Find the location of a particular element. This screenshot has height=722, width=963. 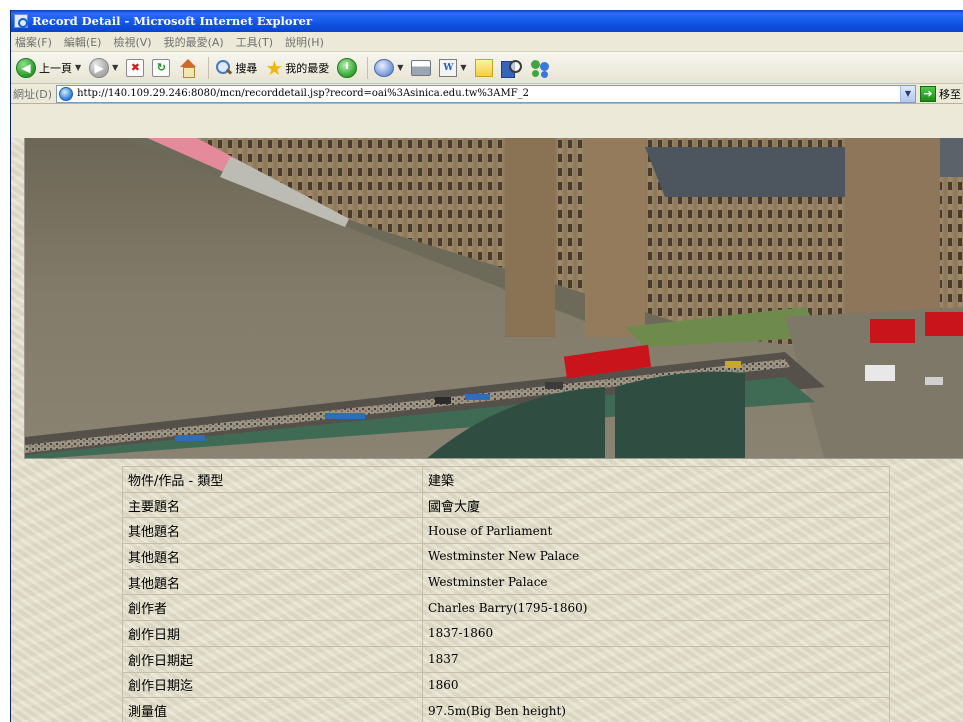

field-value: 1837-1860 is located at coordinates (656, 633).